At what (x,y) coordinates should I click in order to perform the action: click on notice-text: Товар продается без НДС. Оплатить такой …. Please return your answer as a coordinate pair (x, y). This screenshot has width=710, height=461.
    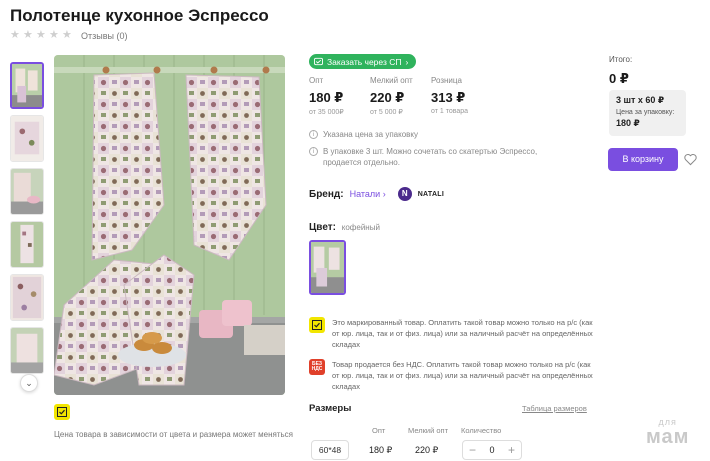
    Looking at the image, I should click on (462, 375).